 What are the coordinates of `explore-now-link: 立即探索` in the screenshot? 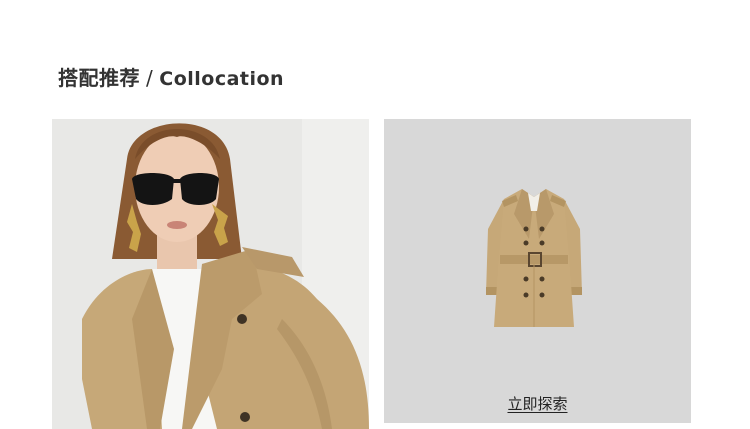 It's located at (537, 403).